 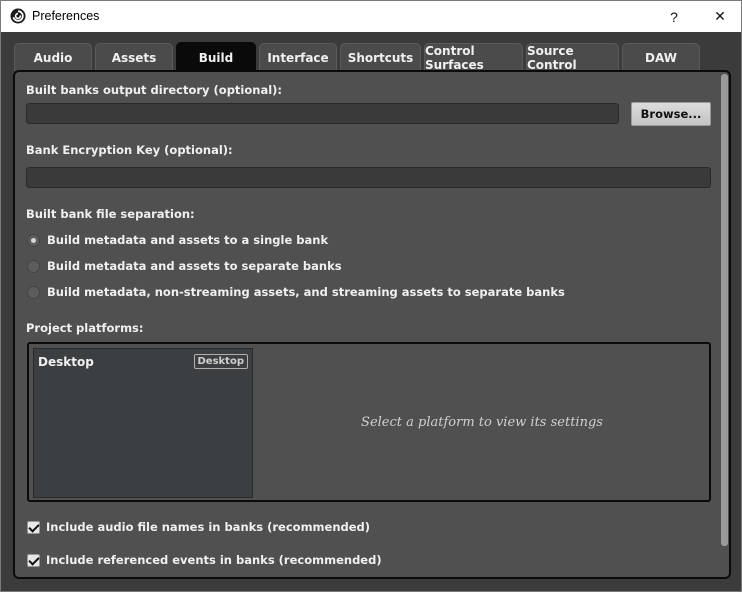 I want to click on tab-source-control: Source Control, so click(x=572, y=57).